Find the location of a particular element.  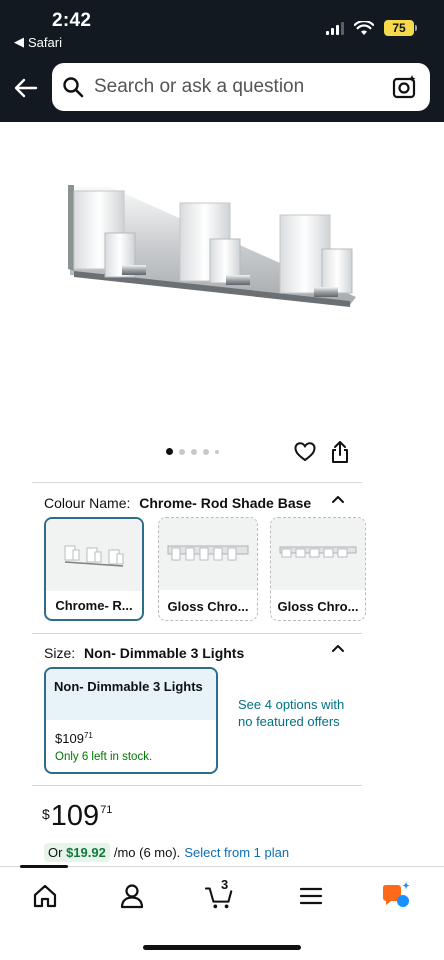

cart-count: 3 is located at coordinates (225, 884).